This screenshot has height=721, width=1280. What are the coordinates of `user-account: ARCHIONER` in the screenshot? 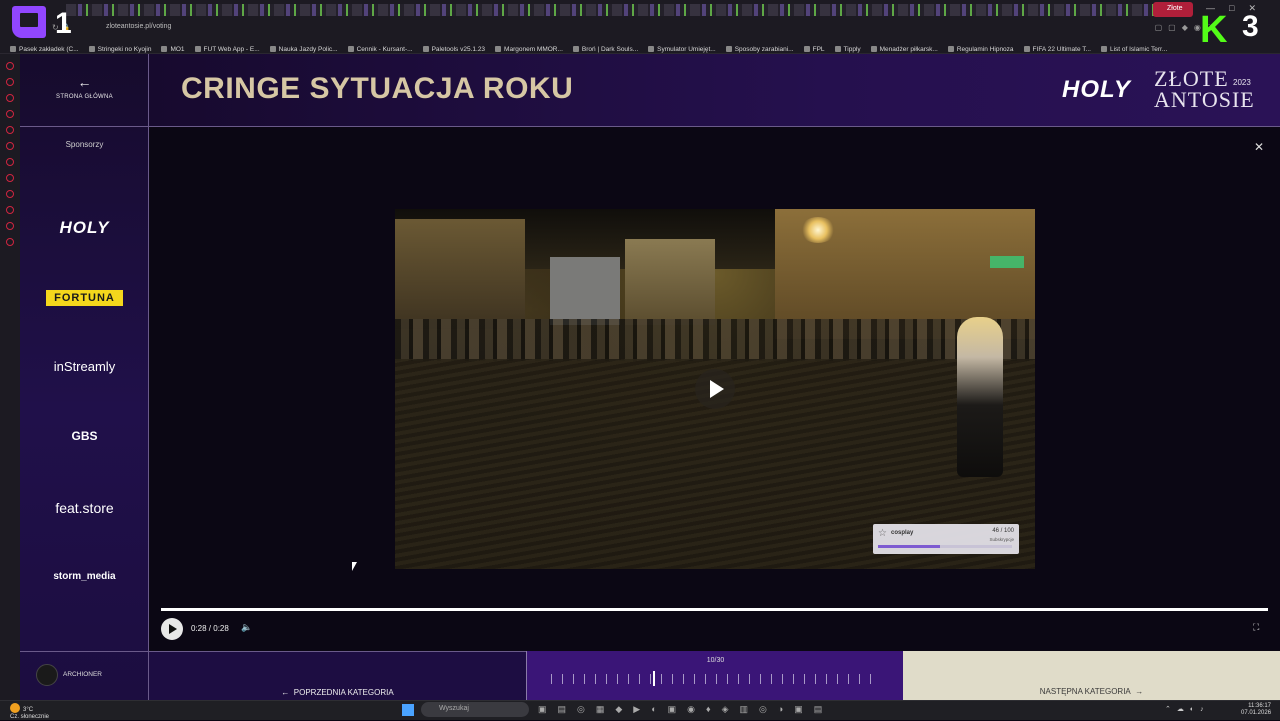 It's located at (84, 675).